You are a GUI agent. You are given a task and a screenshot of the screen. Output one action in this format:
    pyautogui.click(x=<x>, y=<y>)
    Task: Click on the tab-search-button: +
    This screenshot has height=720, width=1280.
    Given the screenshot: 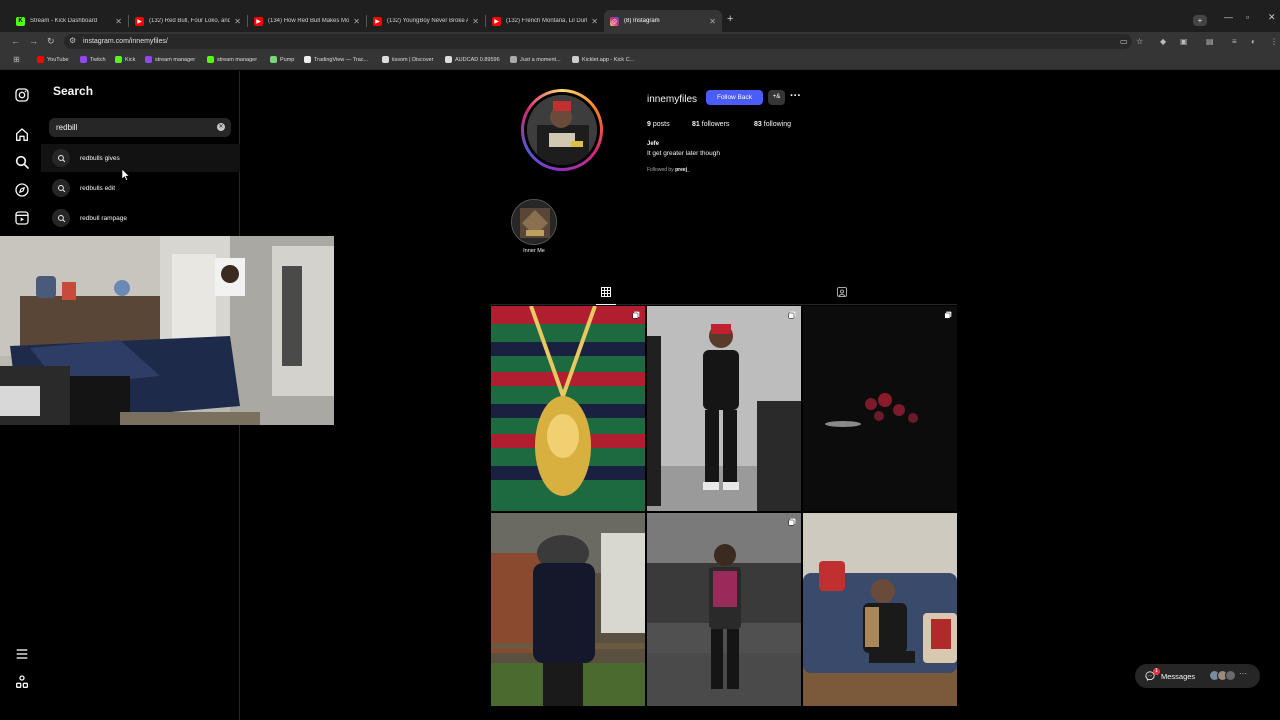 What is the action you would take?
    pyautogui.click(x=1200, y=20)
    